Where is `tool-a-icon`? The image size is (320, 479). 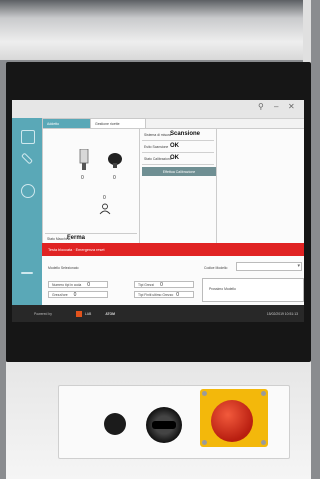 tool-a-icon is located at coordinates (84, 159).